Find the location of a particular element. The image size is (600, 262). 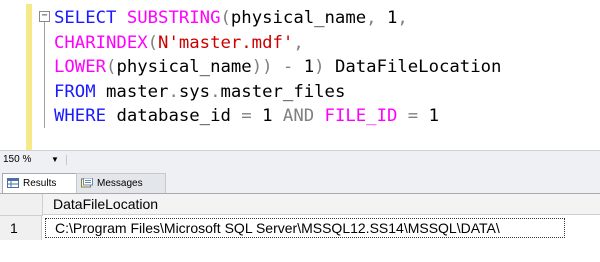

outline-line is located at coordinates (44, 75).